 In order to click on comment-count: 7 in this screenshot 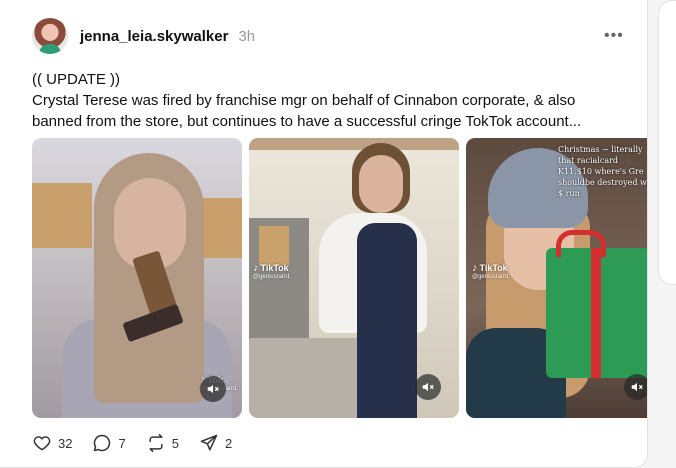, I will do `click(122, 443)`.